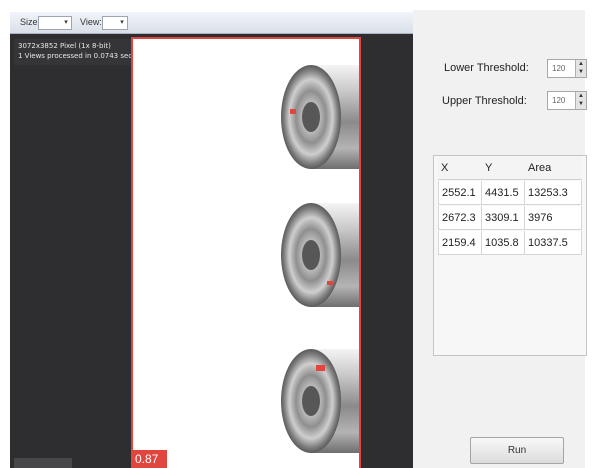  What do you see at coordinates (486, 68) in the screenshot?
I see `lower-threshold-label: Lower Threshold:` at bounding box center [486, 68].